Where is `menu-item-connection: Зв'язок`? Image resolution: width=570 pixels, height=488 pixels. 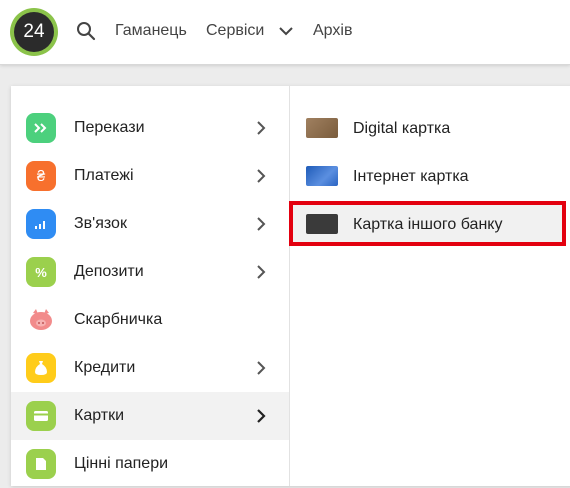 menu-item-connection: Зв'язок is located at coordinates (150, 224).